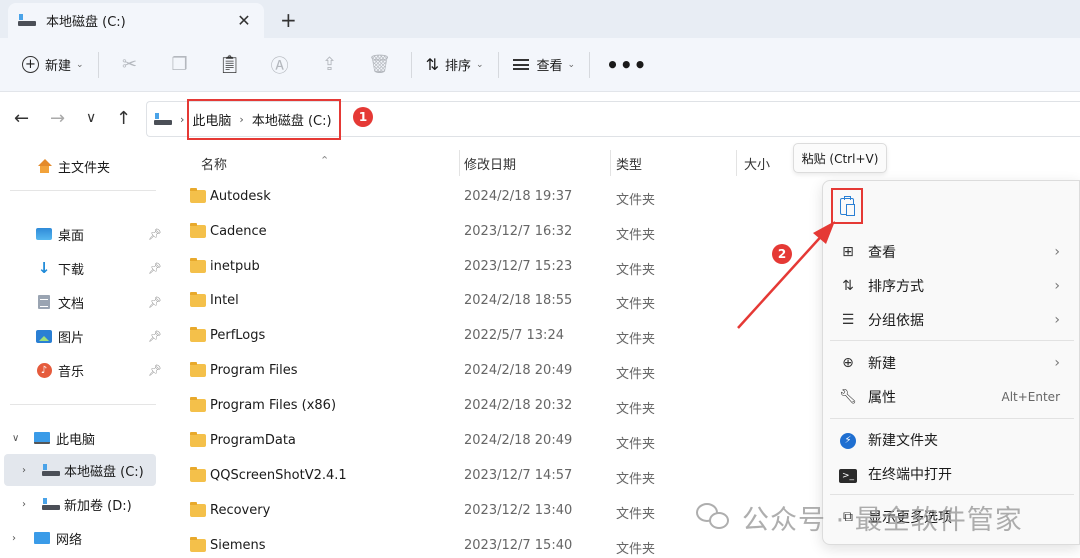 This screenshot has height=558, width=1080. Describe the element at coordinates (244, 20) in the screenshot. I see `close-icon: ✕` at that location.